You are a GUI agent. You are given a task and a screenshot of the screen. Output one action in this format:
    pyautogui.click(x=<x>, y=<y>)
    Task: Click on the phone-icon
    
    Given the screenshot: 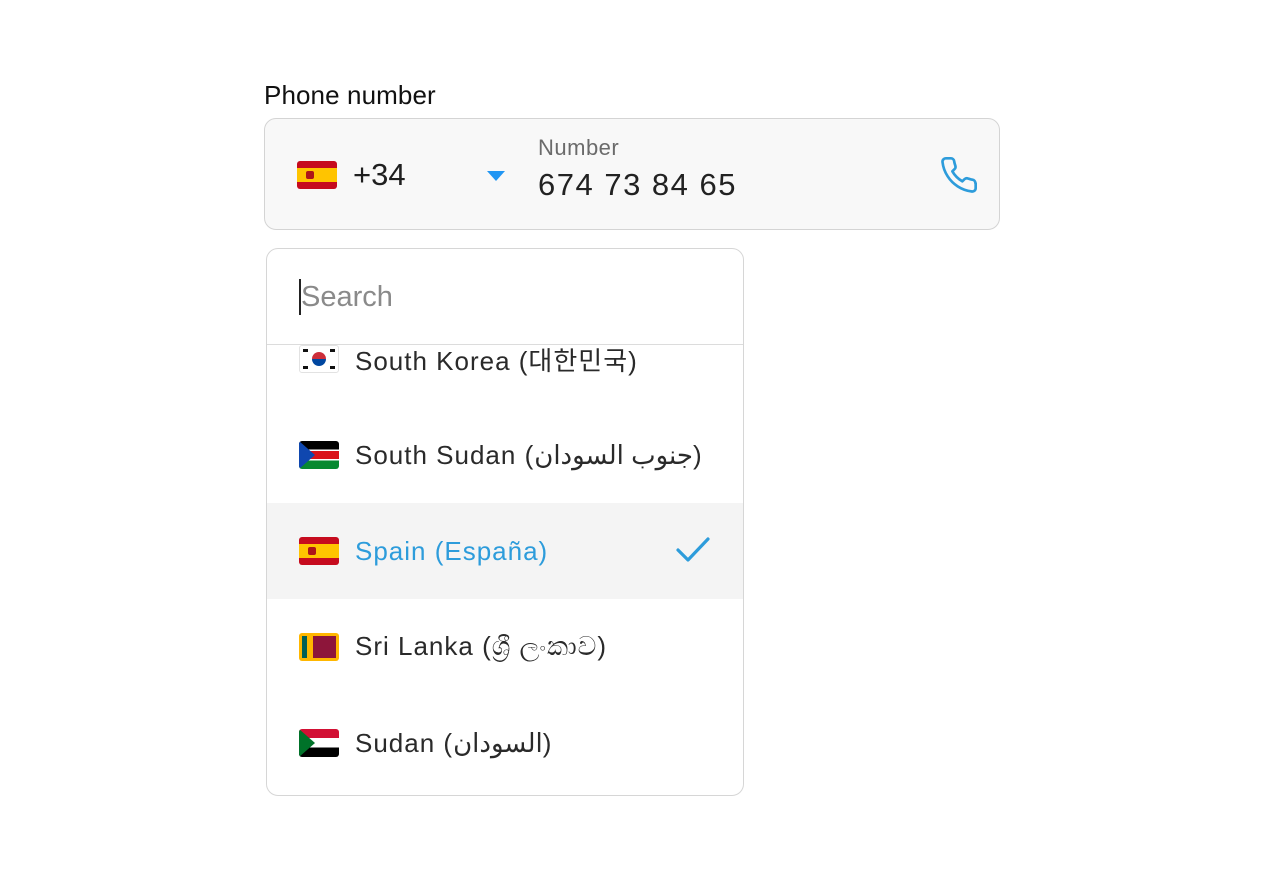 What is the action you would take?
    pyautogui.click(x=959, y=175)
    